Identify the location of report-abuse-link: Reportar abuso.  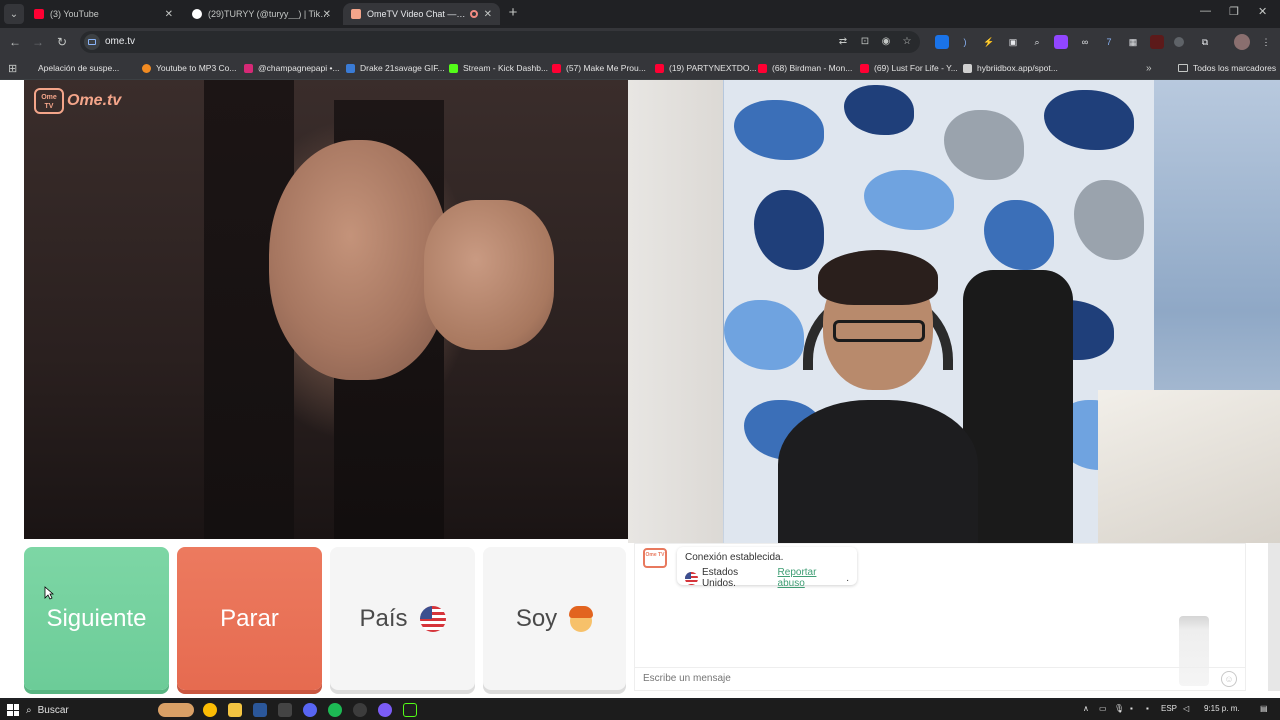
(812, 578).